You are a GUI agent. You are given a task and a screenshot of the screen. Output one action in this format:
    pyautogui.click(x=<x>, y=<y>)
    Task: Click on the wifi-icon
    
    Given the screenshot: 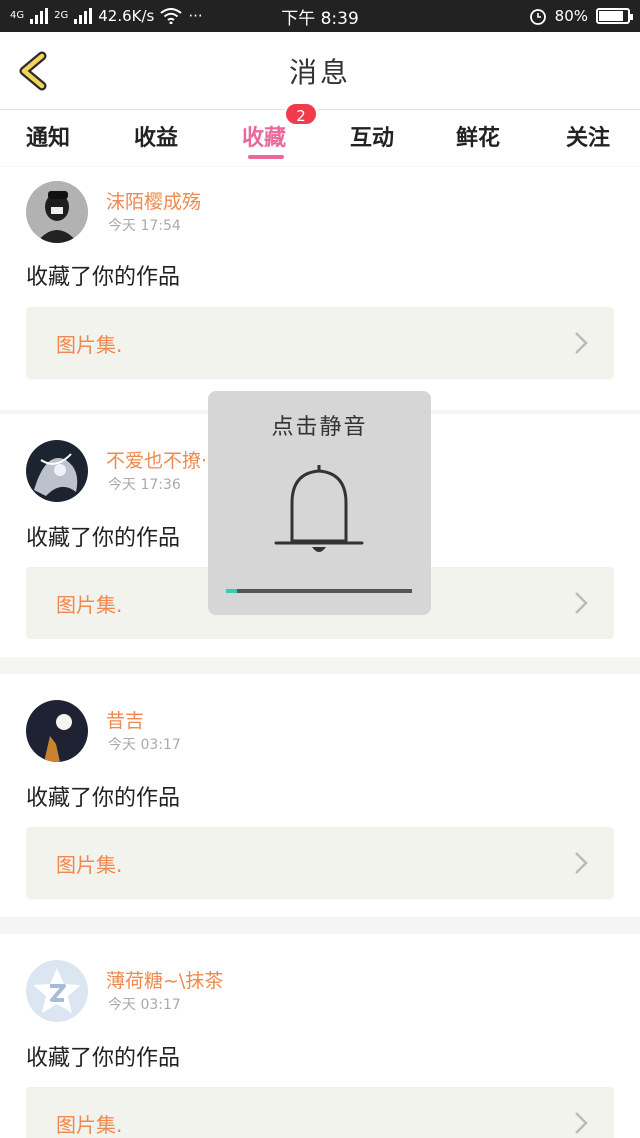 What is the action you would take?
    pyautogui.click(x=171, y=16)
    